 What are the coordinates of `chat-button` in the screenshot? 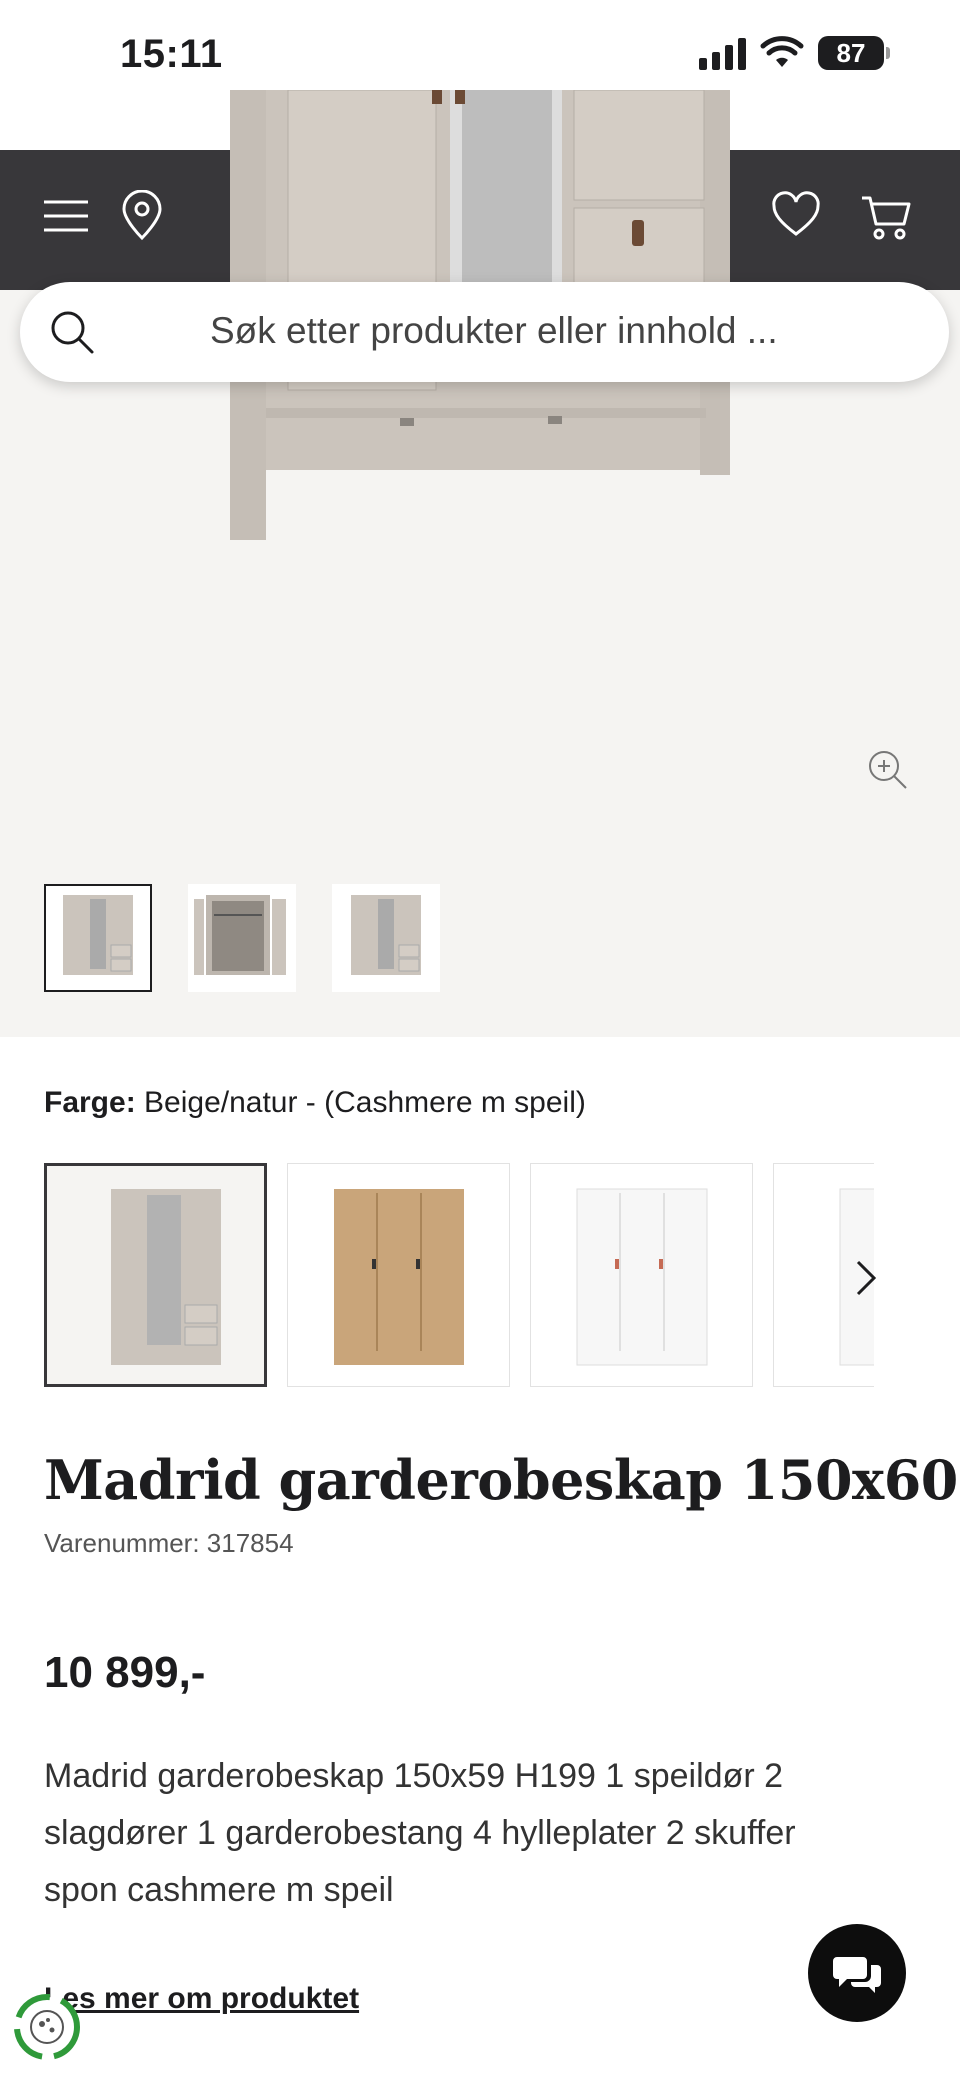 It's located at (857, 1973).